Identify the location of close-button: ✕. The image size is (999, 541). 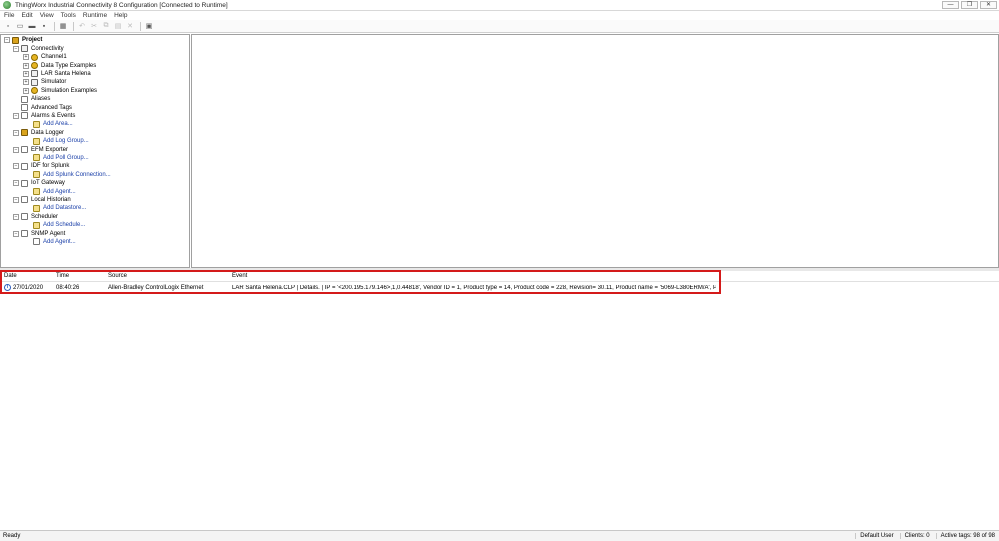
(988, 5).